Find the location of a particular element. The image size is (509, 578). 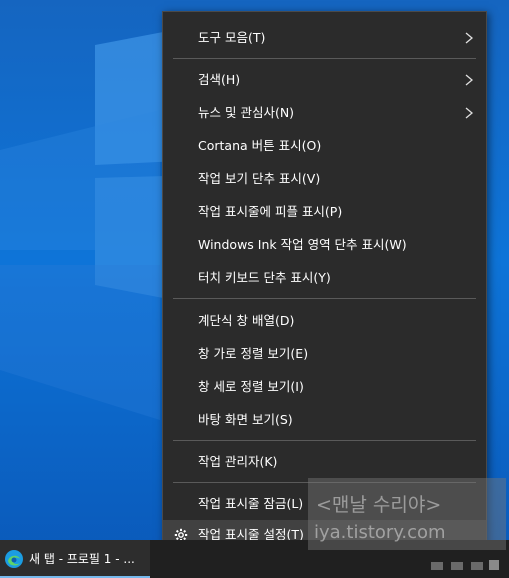

watermark-line1: <맨날 수리야> is located at coordinates (379, 505).